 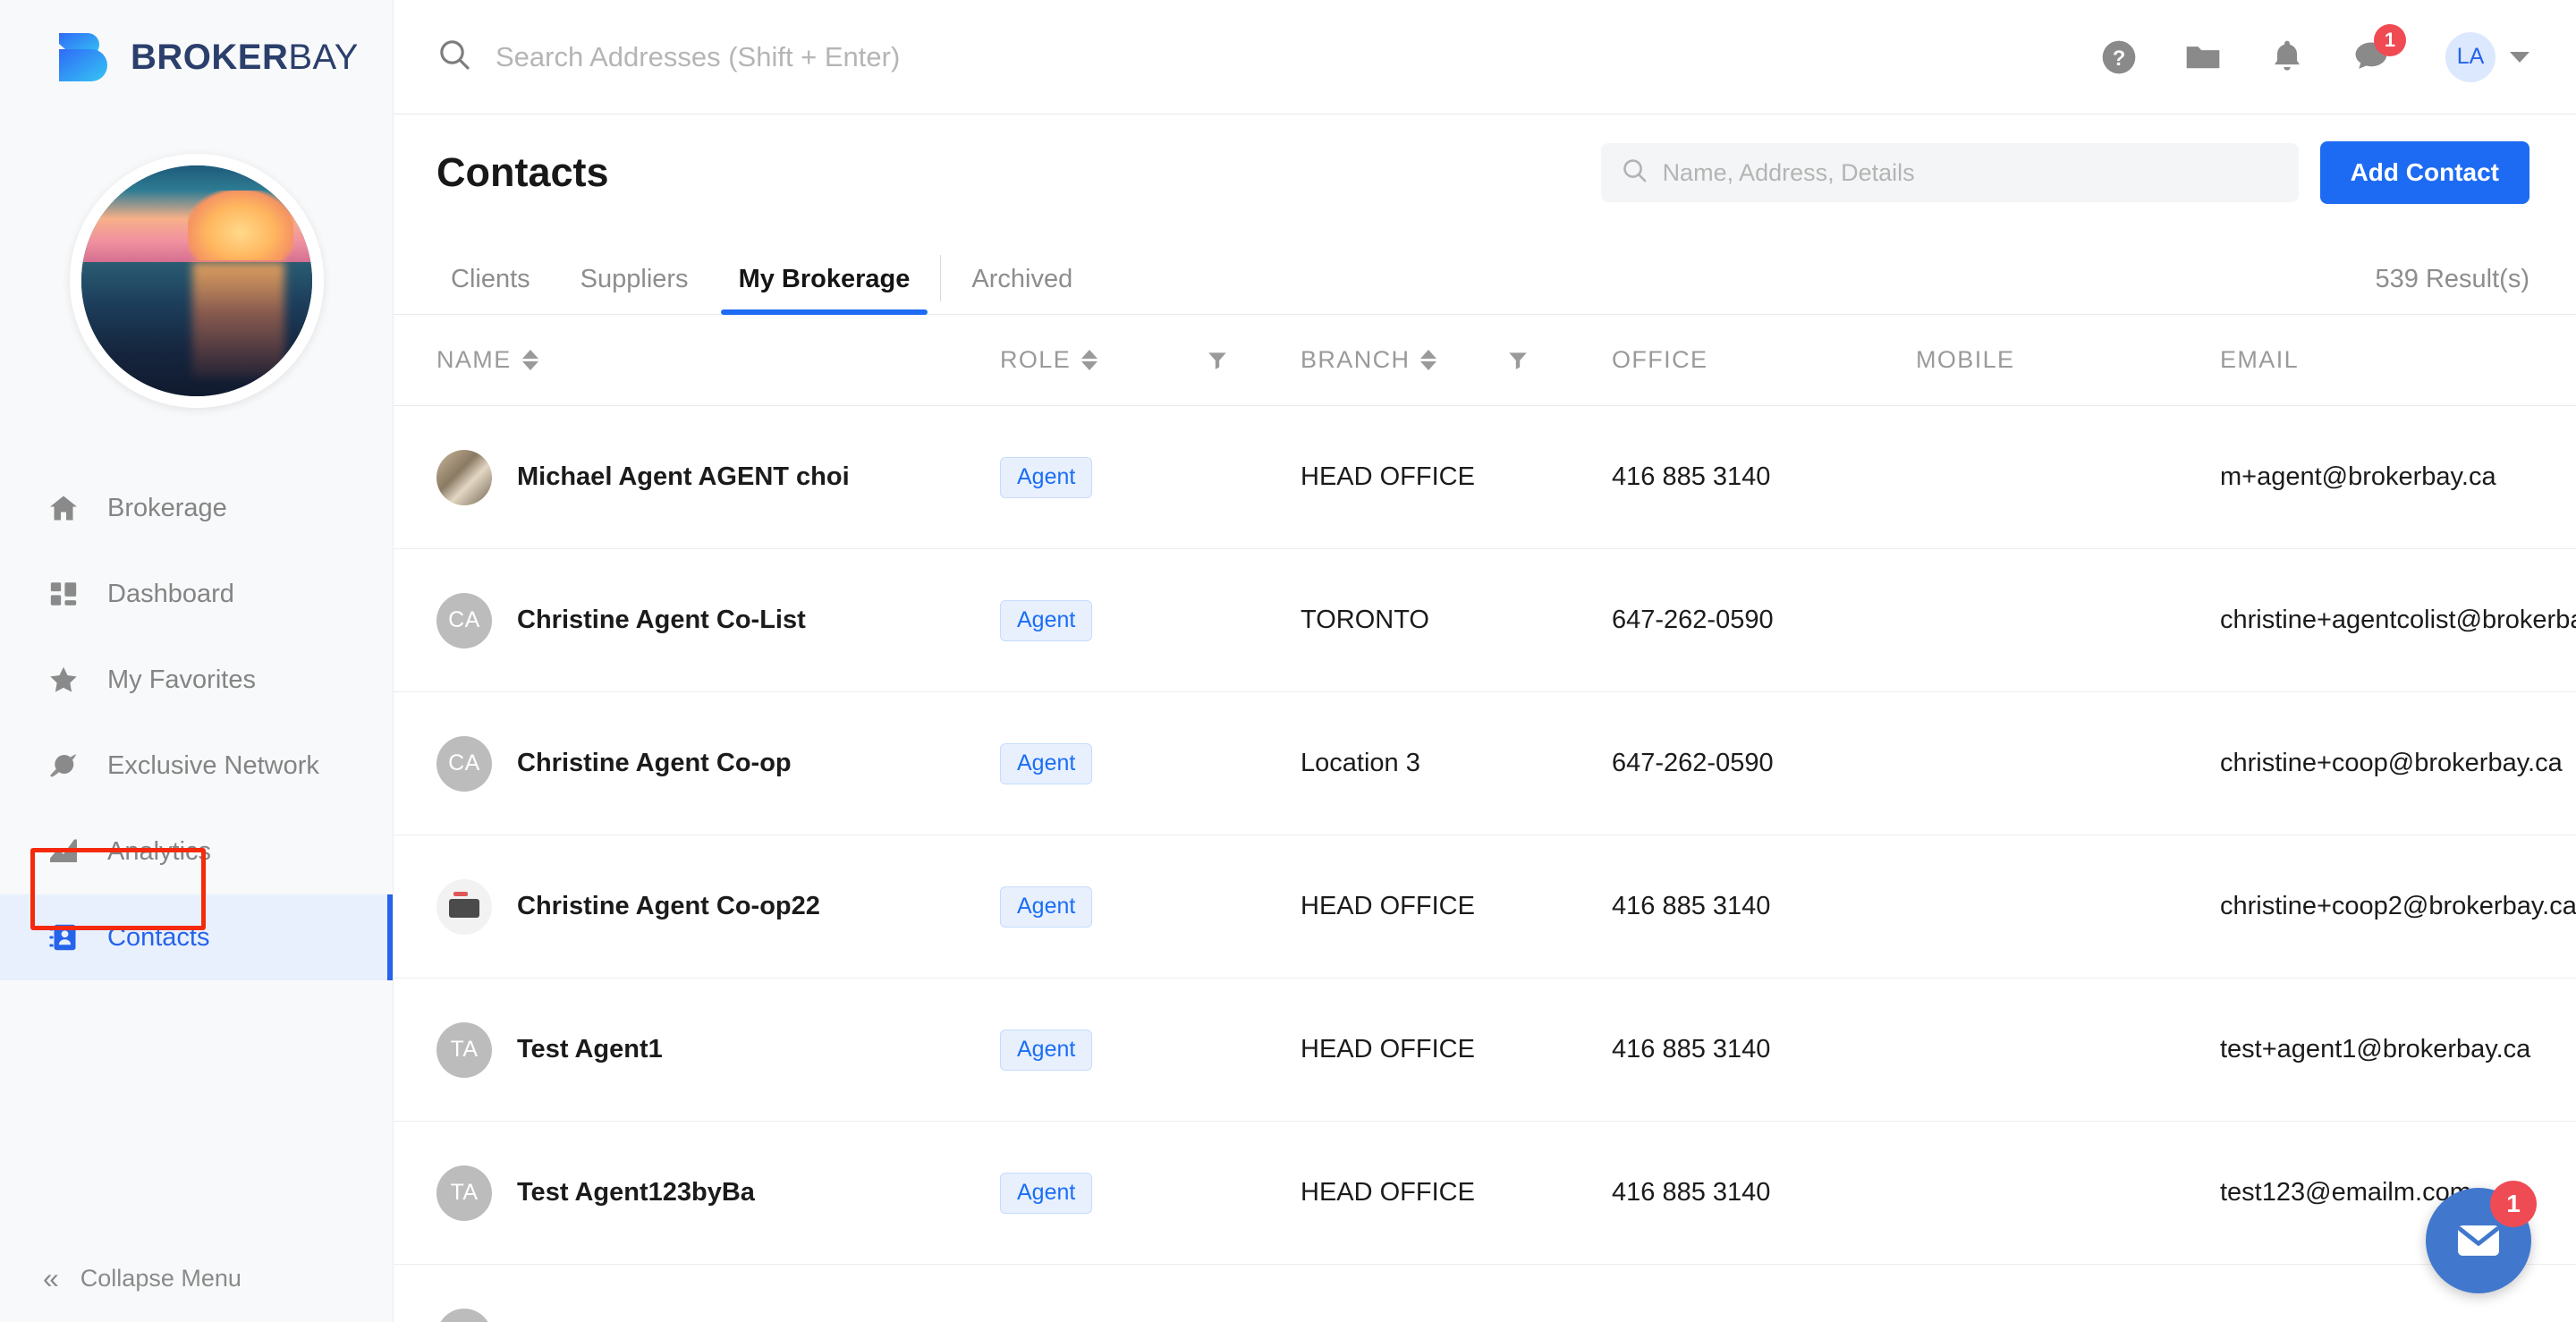 What do you see at coordinates (1103, 360) in the screenshot?
I see `column-header-role: ROLE` at bounding box center [1103, 360].